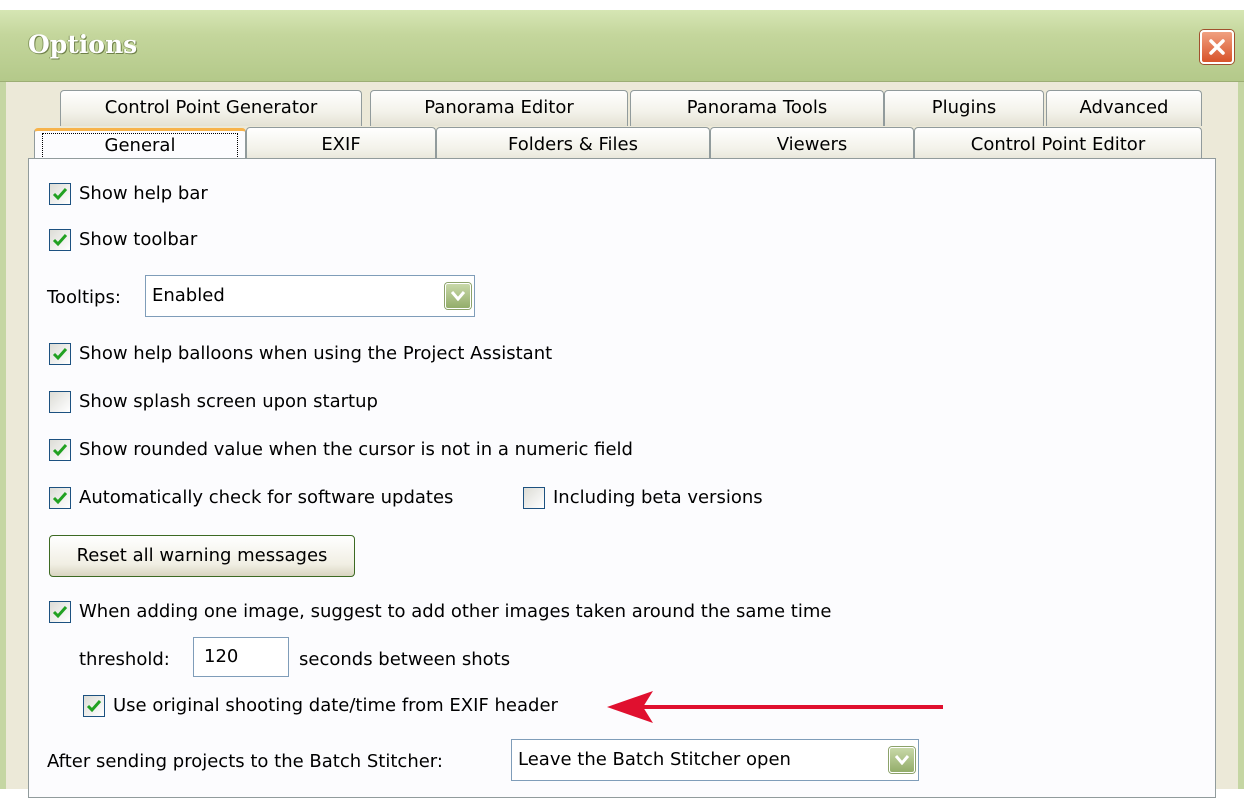  What do you see at coordinates (658, 497) in the screenshot?
I see `beta-versions-label: Including beta versions` at bounding box center [658, 497].